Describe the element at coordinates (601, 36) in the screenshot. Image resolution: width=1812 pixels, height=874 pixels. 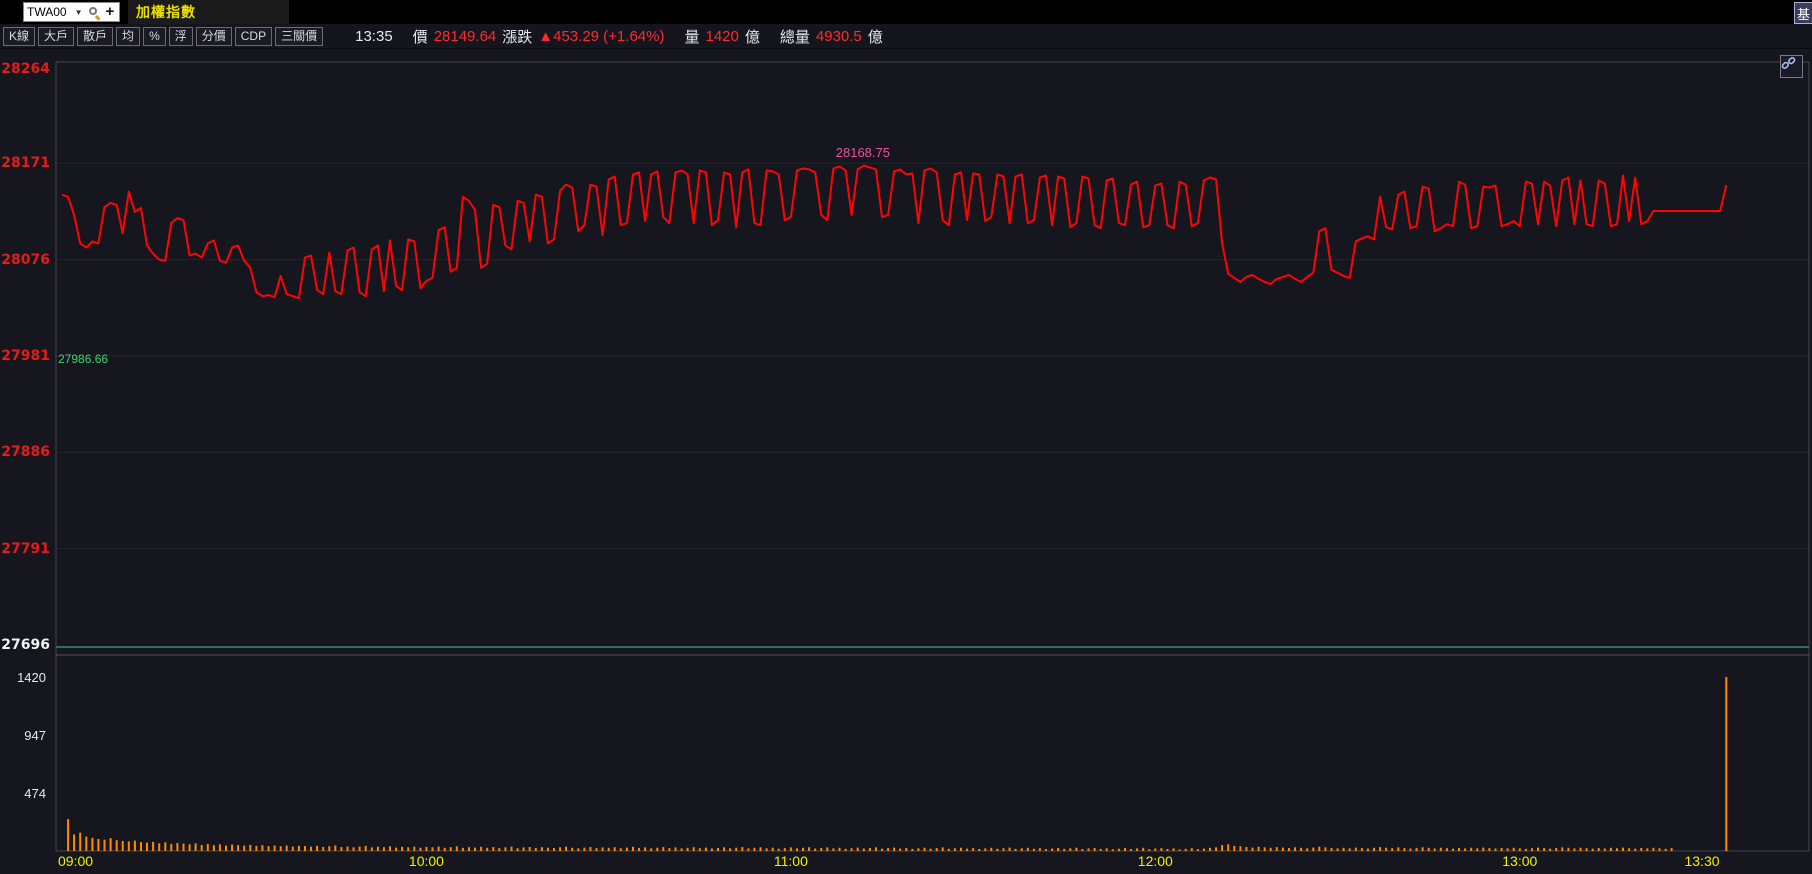
I see `change-value: ▲453.29 (+1.64%)` at that location.